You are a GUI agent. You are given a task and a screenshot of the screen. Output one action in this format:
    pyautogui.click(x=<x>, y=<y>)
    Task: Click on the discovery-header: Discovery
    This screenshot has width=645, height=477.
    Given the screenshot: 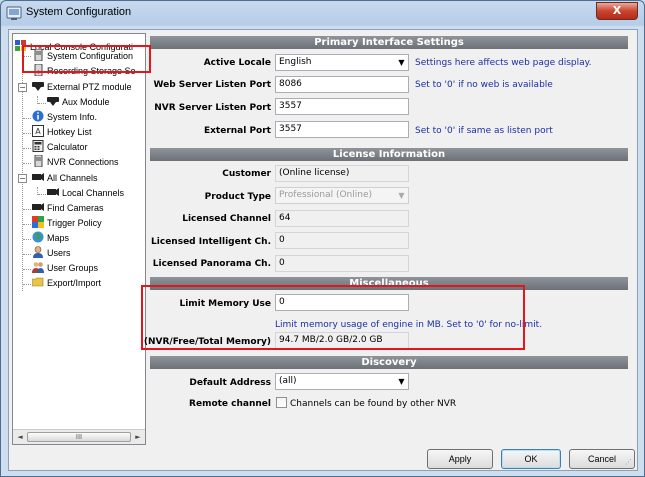 What is the action you would take?
    pyautogui.click(x=389, y=362)
    